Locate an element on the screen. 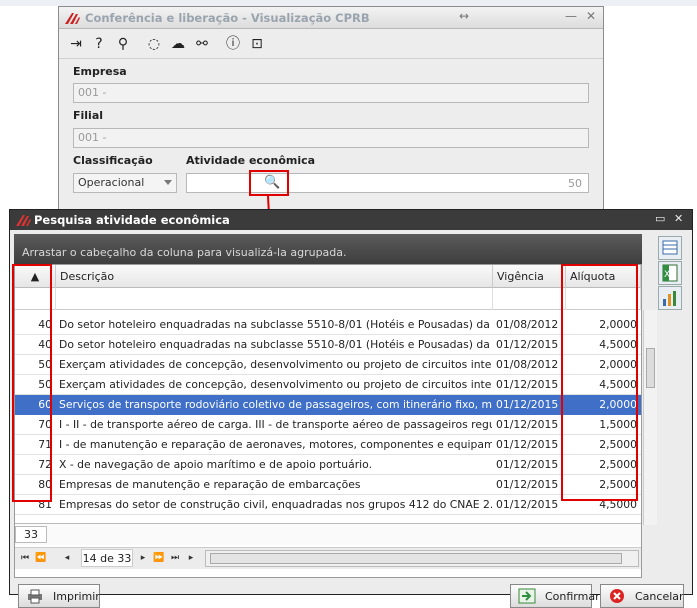 This screenshot has height=608, width=697. info-icon: ⓘ is located at coordinates (233, 44).